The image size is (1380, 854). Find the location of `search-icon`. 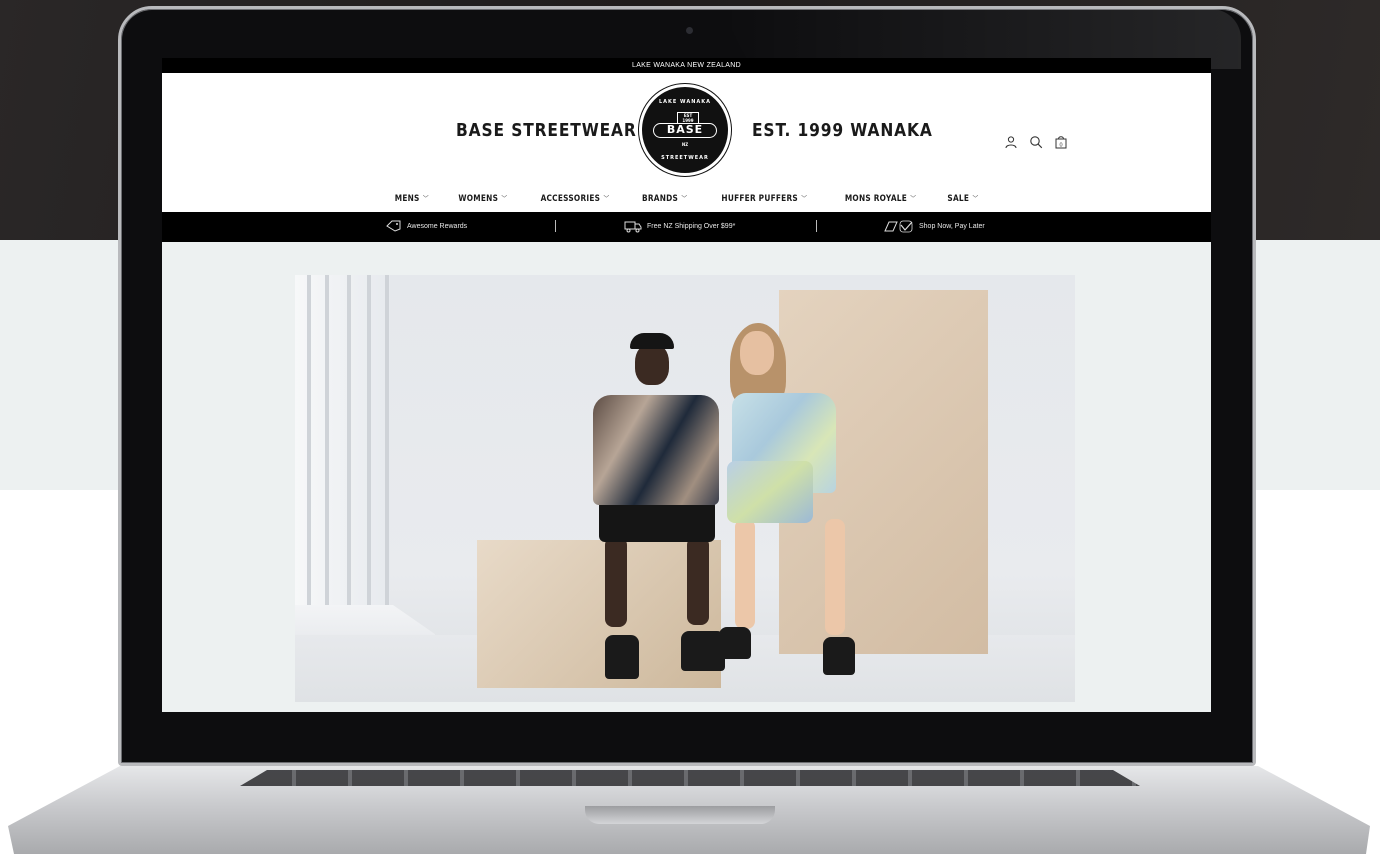

search-icon is located at coordinates (1036, 142).